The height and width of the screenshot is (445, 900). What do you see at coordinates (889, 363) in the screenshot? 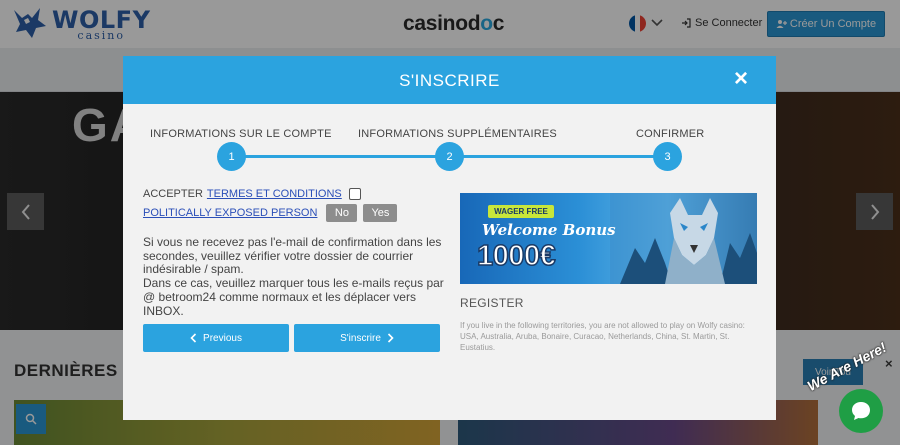
I see `close-widget-icon: ×` at bounding box center [889, 363].